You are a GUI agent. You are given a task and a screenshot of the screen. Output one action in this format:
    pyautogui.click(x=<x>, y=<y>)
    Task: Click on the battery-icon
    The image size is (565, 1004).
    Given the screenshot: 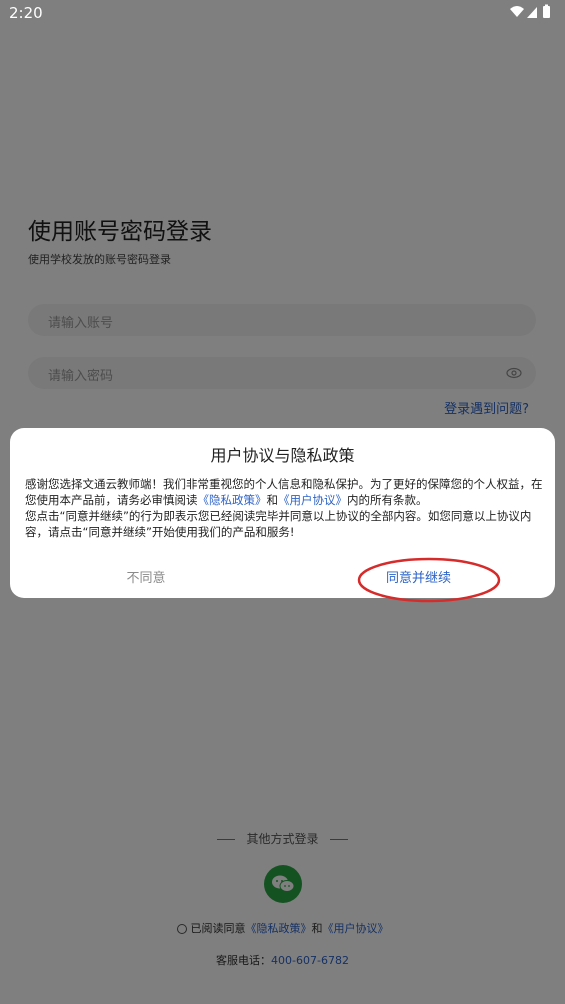 What is the action you would take?
    pyautogui.click(x=546, y=12)
    